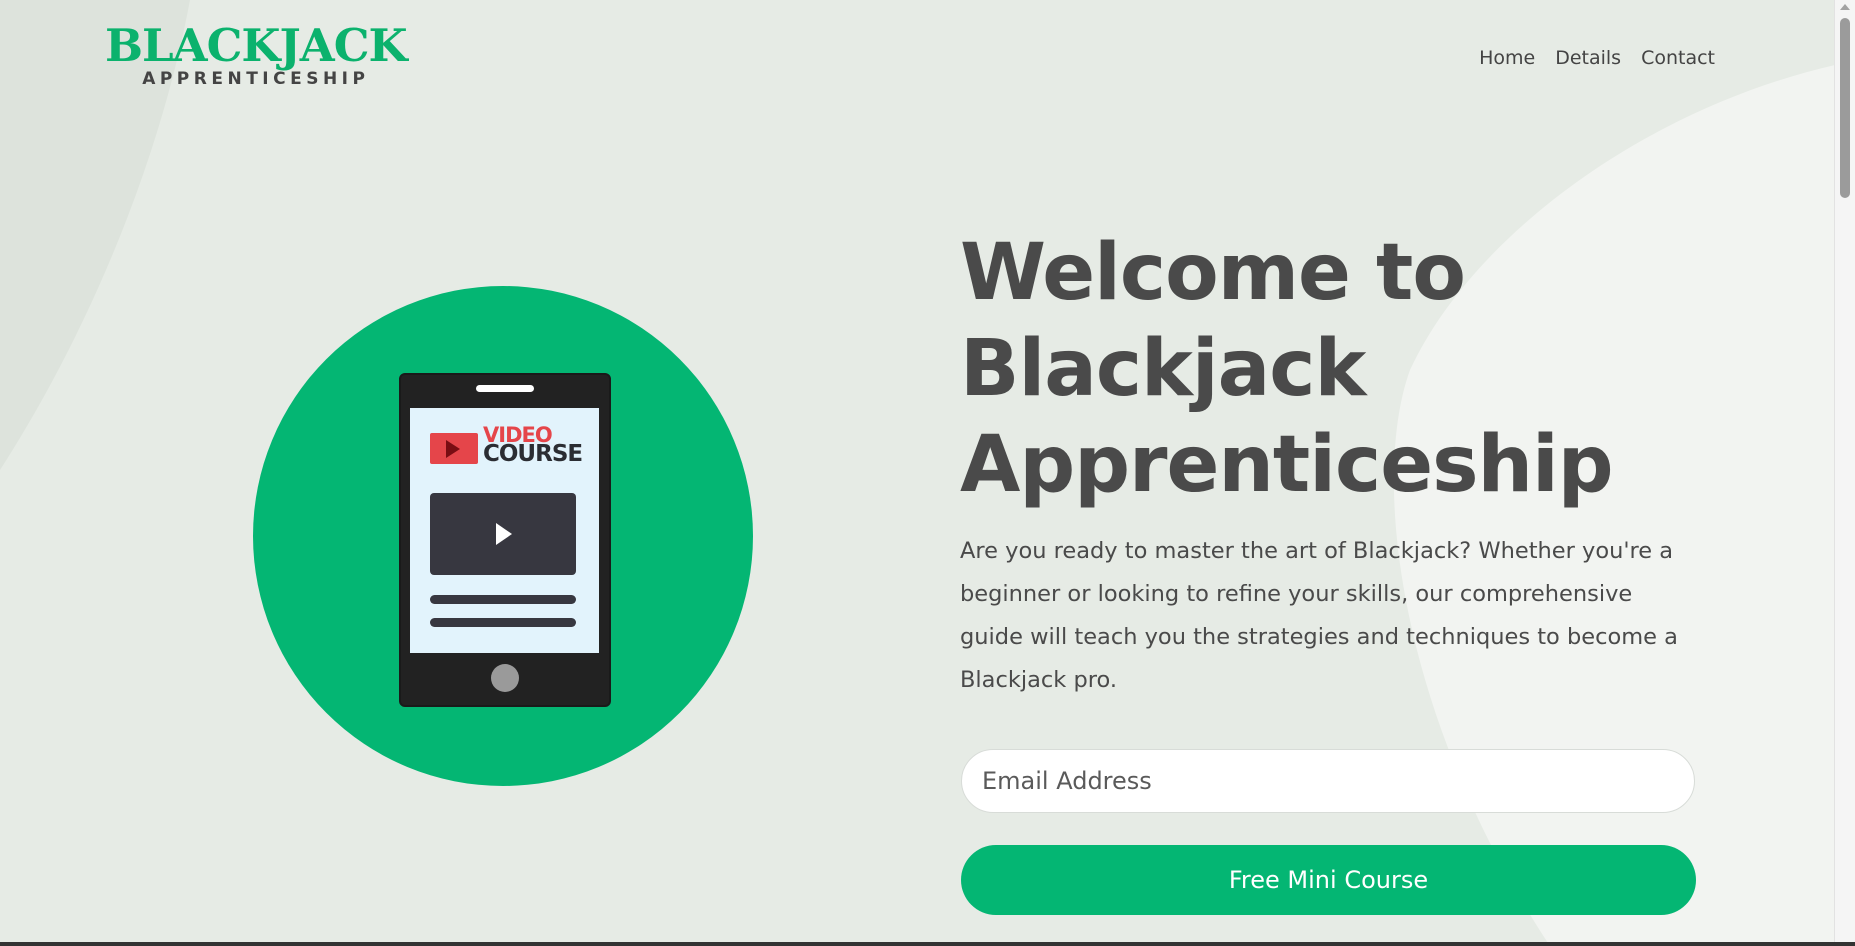  I want to click on play-button-icon, so click(504, 534).